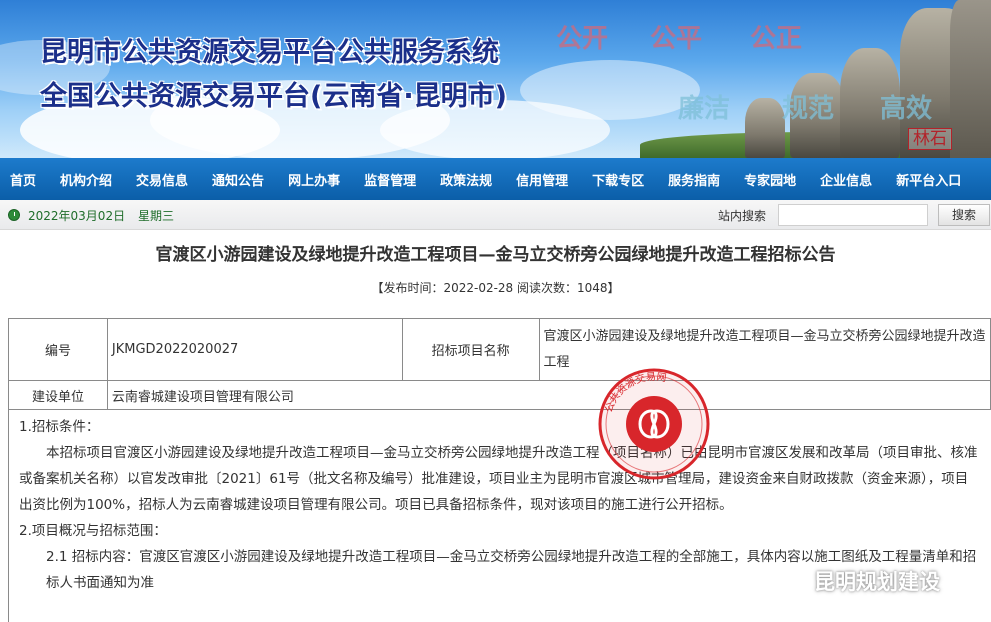  Describe the element at coordinates (86, 179) in the screenshot. I see `nav-item-about: 机构介绍` at that location.